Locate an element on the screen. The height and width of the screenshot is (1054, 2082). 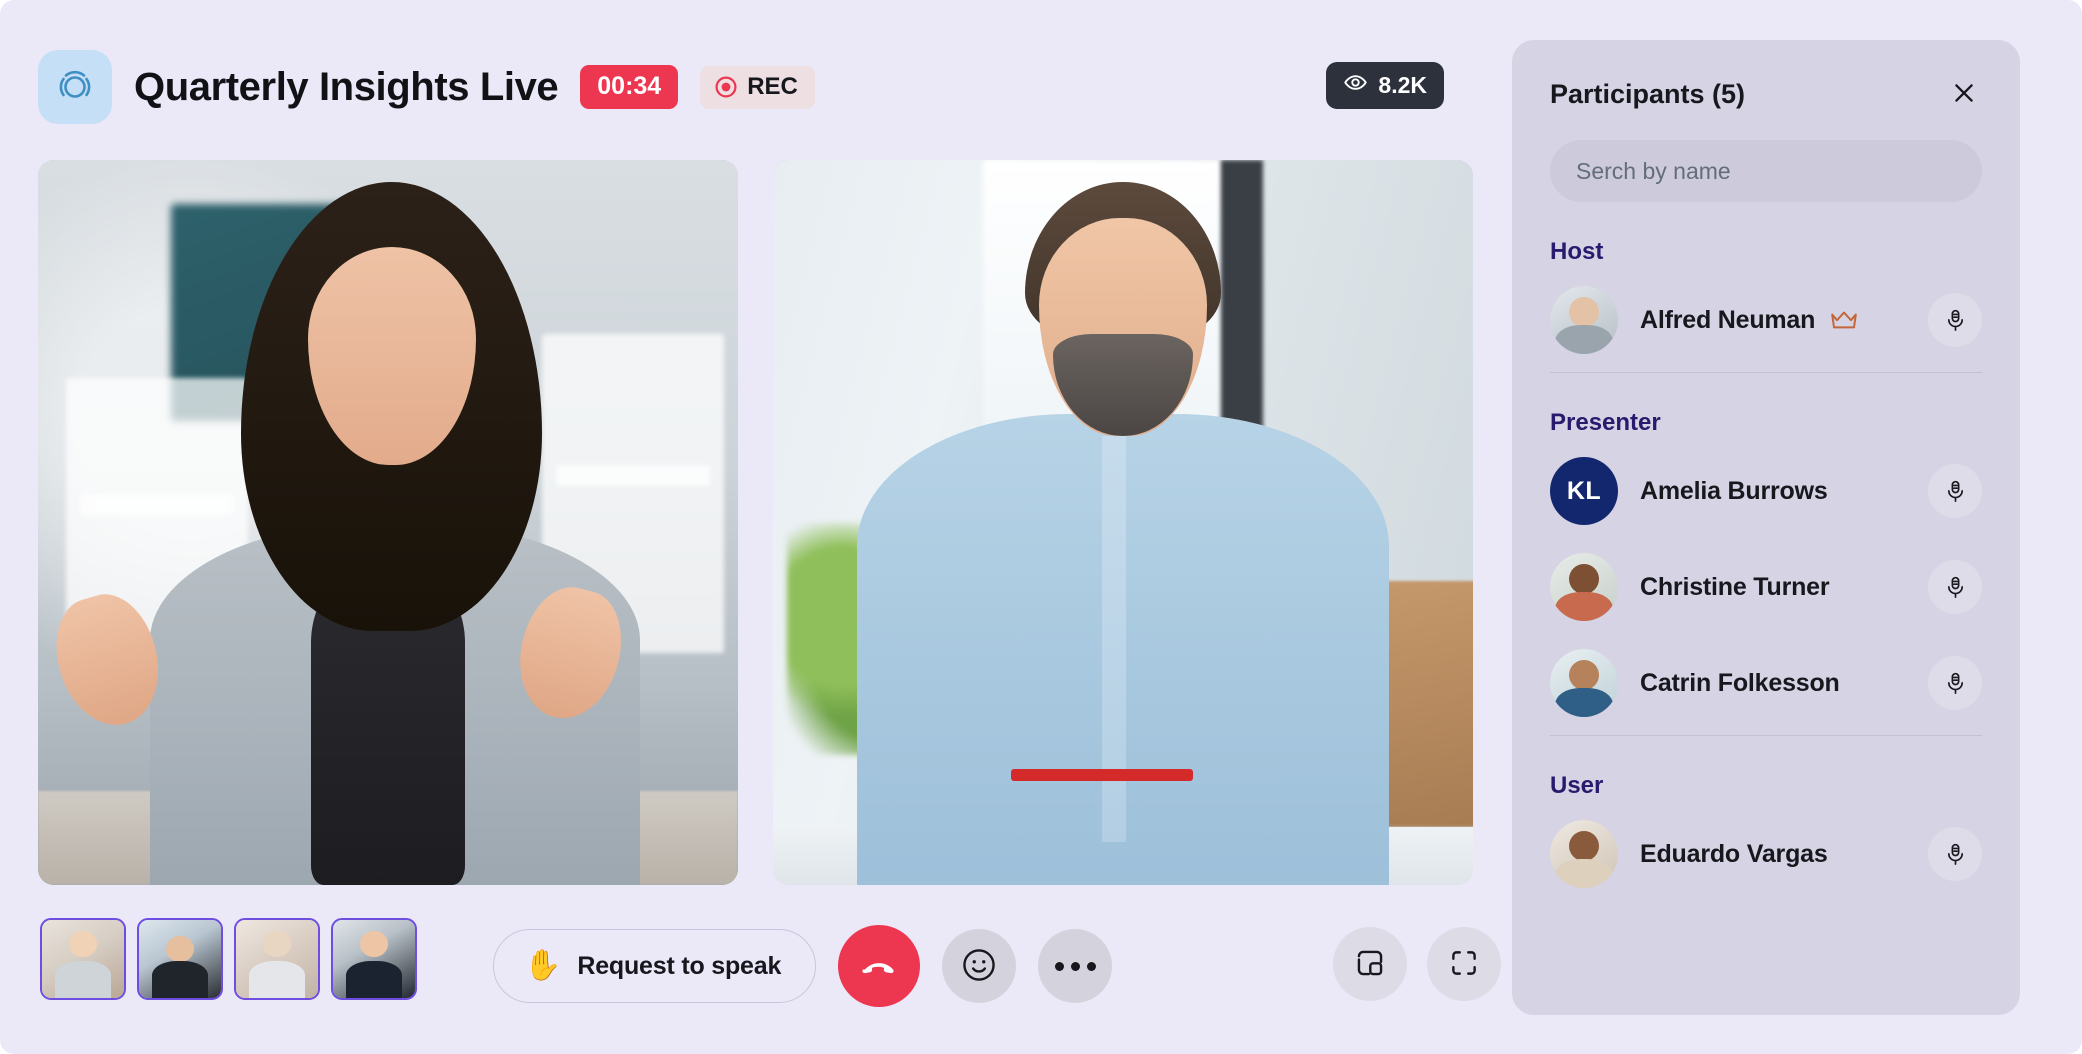
participant-search is located at coordinates (1766, 157).